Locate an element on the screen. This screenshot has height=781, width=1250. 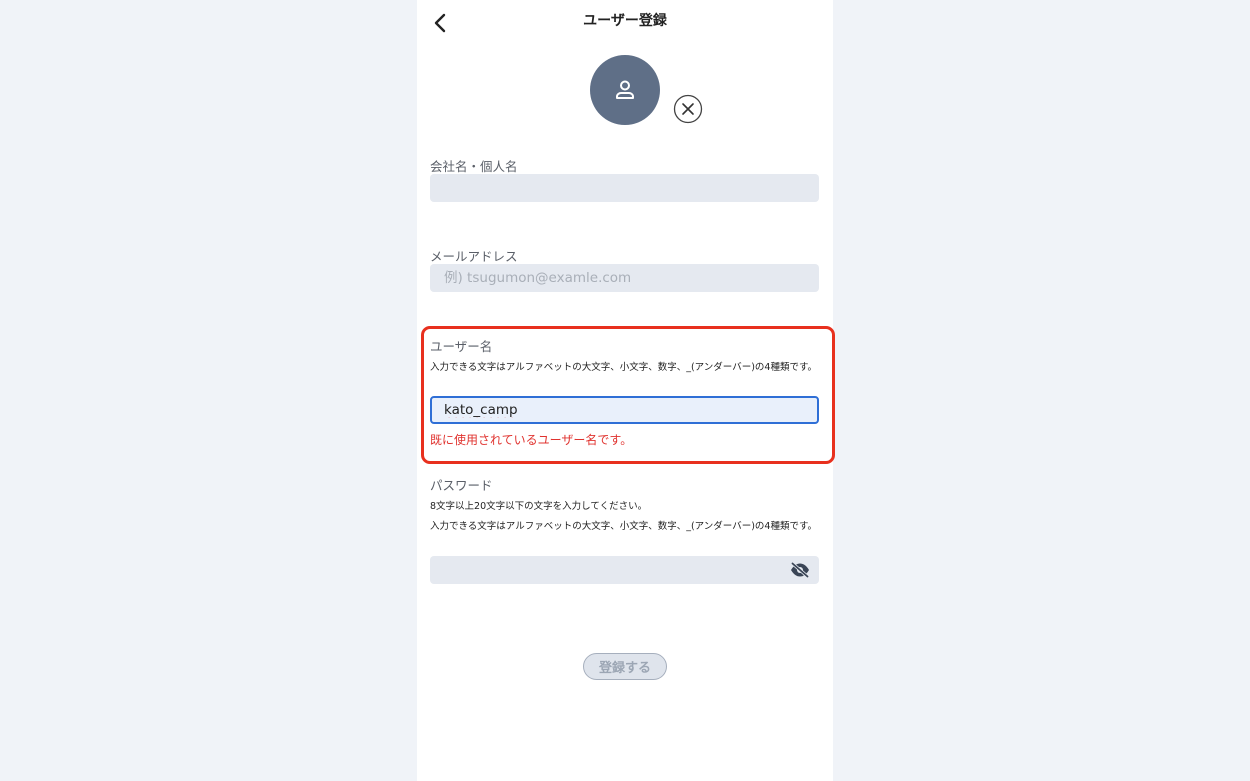
company-field is located at coordinates (624, 188).